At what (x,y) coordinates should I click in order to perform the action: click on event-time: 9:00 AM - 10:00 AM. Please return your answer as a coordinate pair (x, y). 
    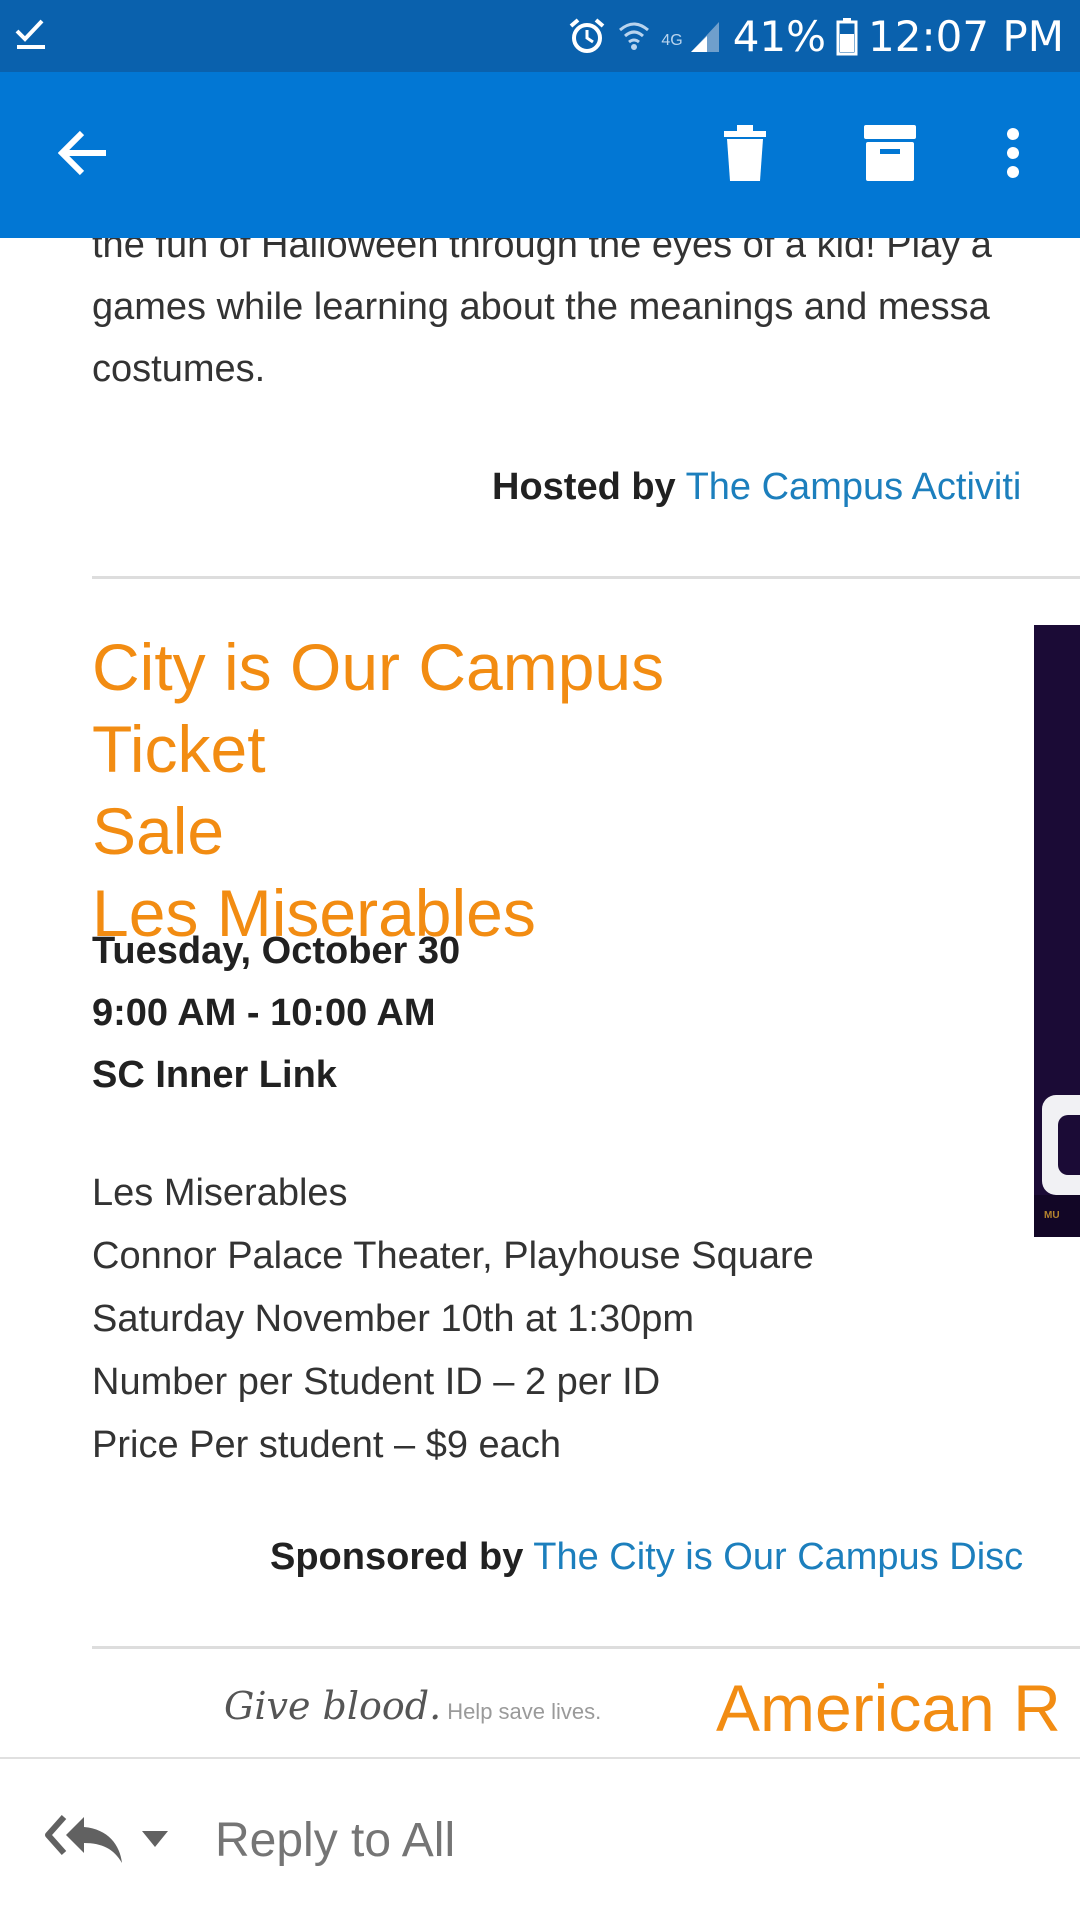
    Looking at the image, I should click on (264, 1013).